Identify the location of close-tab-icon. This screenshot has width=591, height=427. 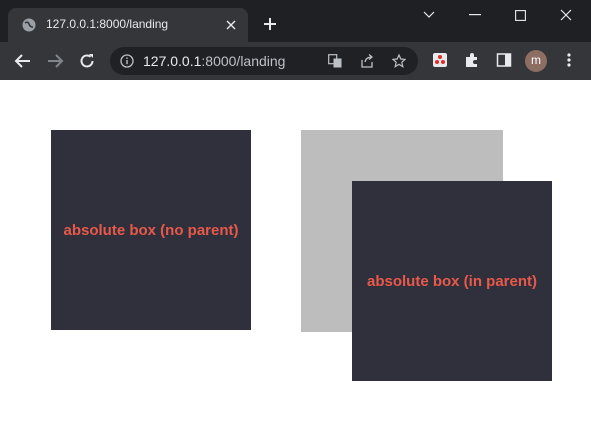
(231, 25).